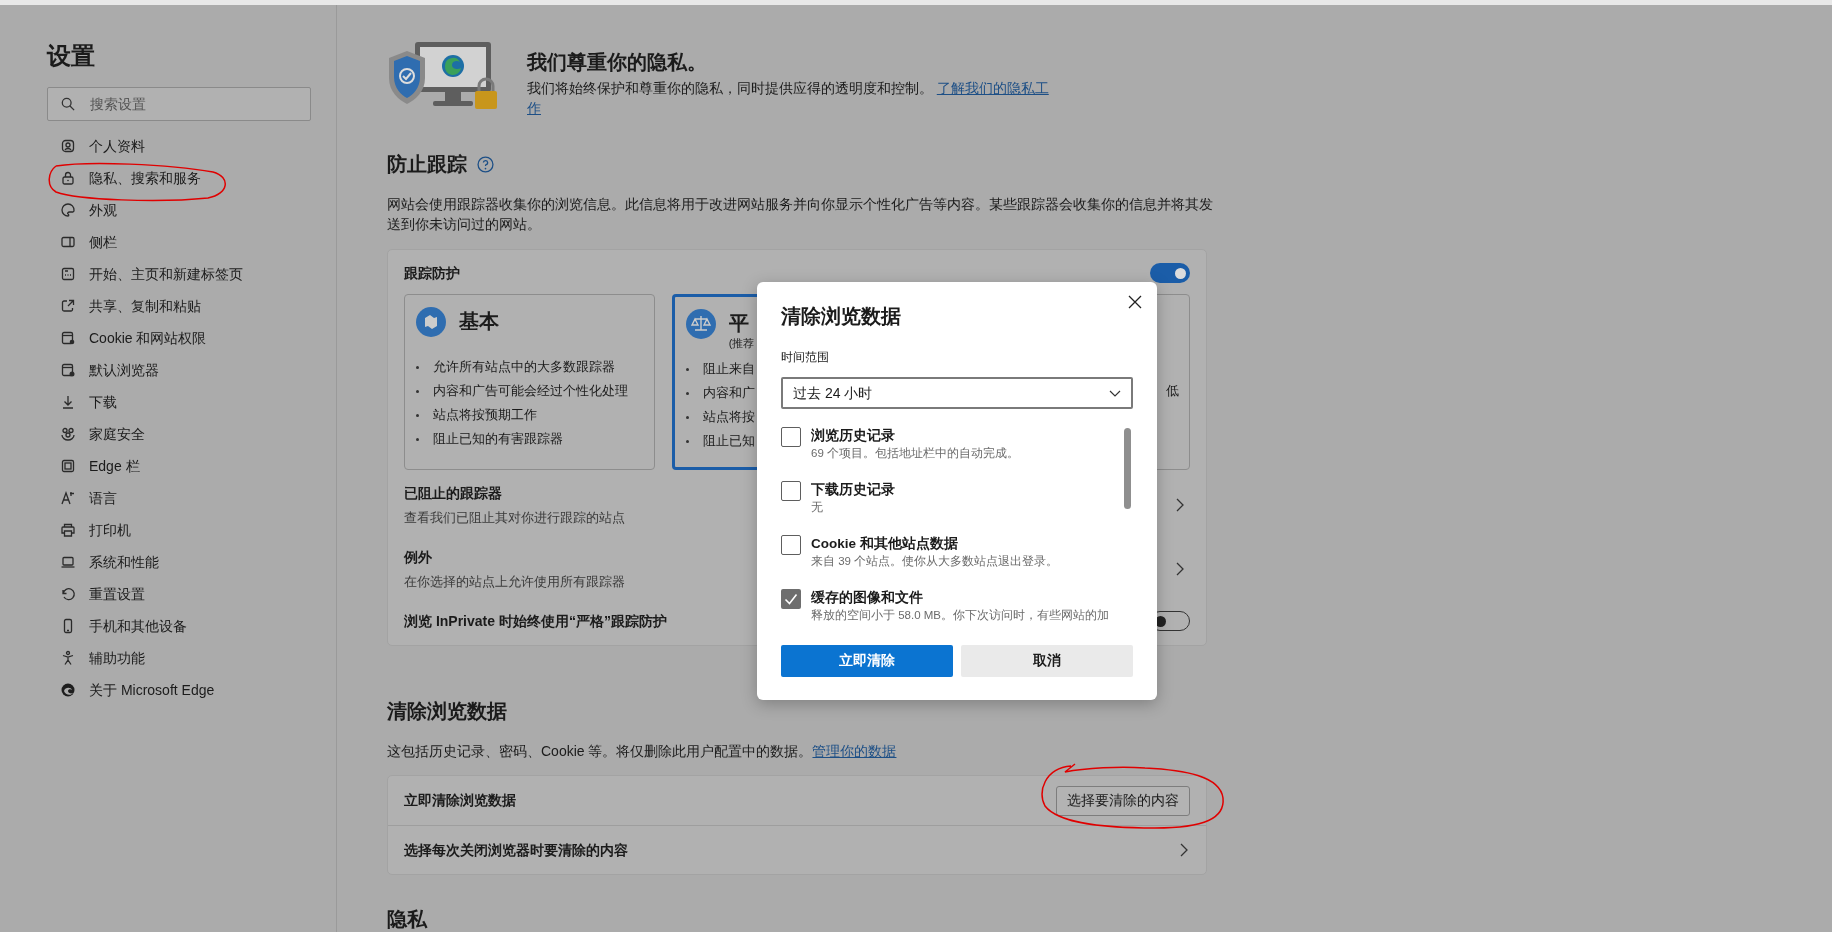  Describe the element at coordinates (524, 367) in the screenshot. I see `bullet-text: 允许所有站点中的大多数跟踪器` at that location.